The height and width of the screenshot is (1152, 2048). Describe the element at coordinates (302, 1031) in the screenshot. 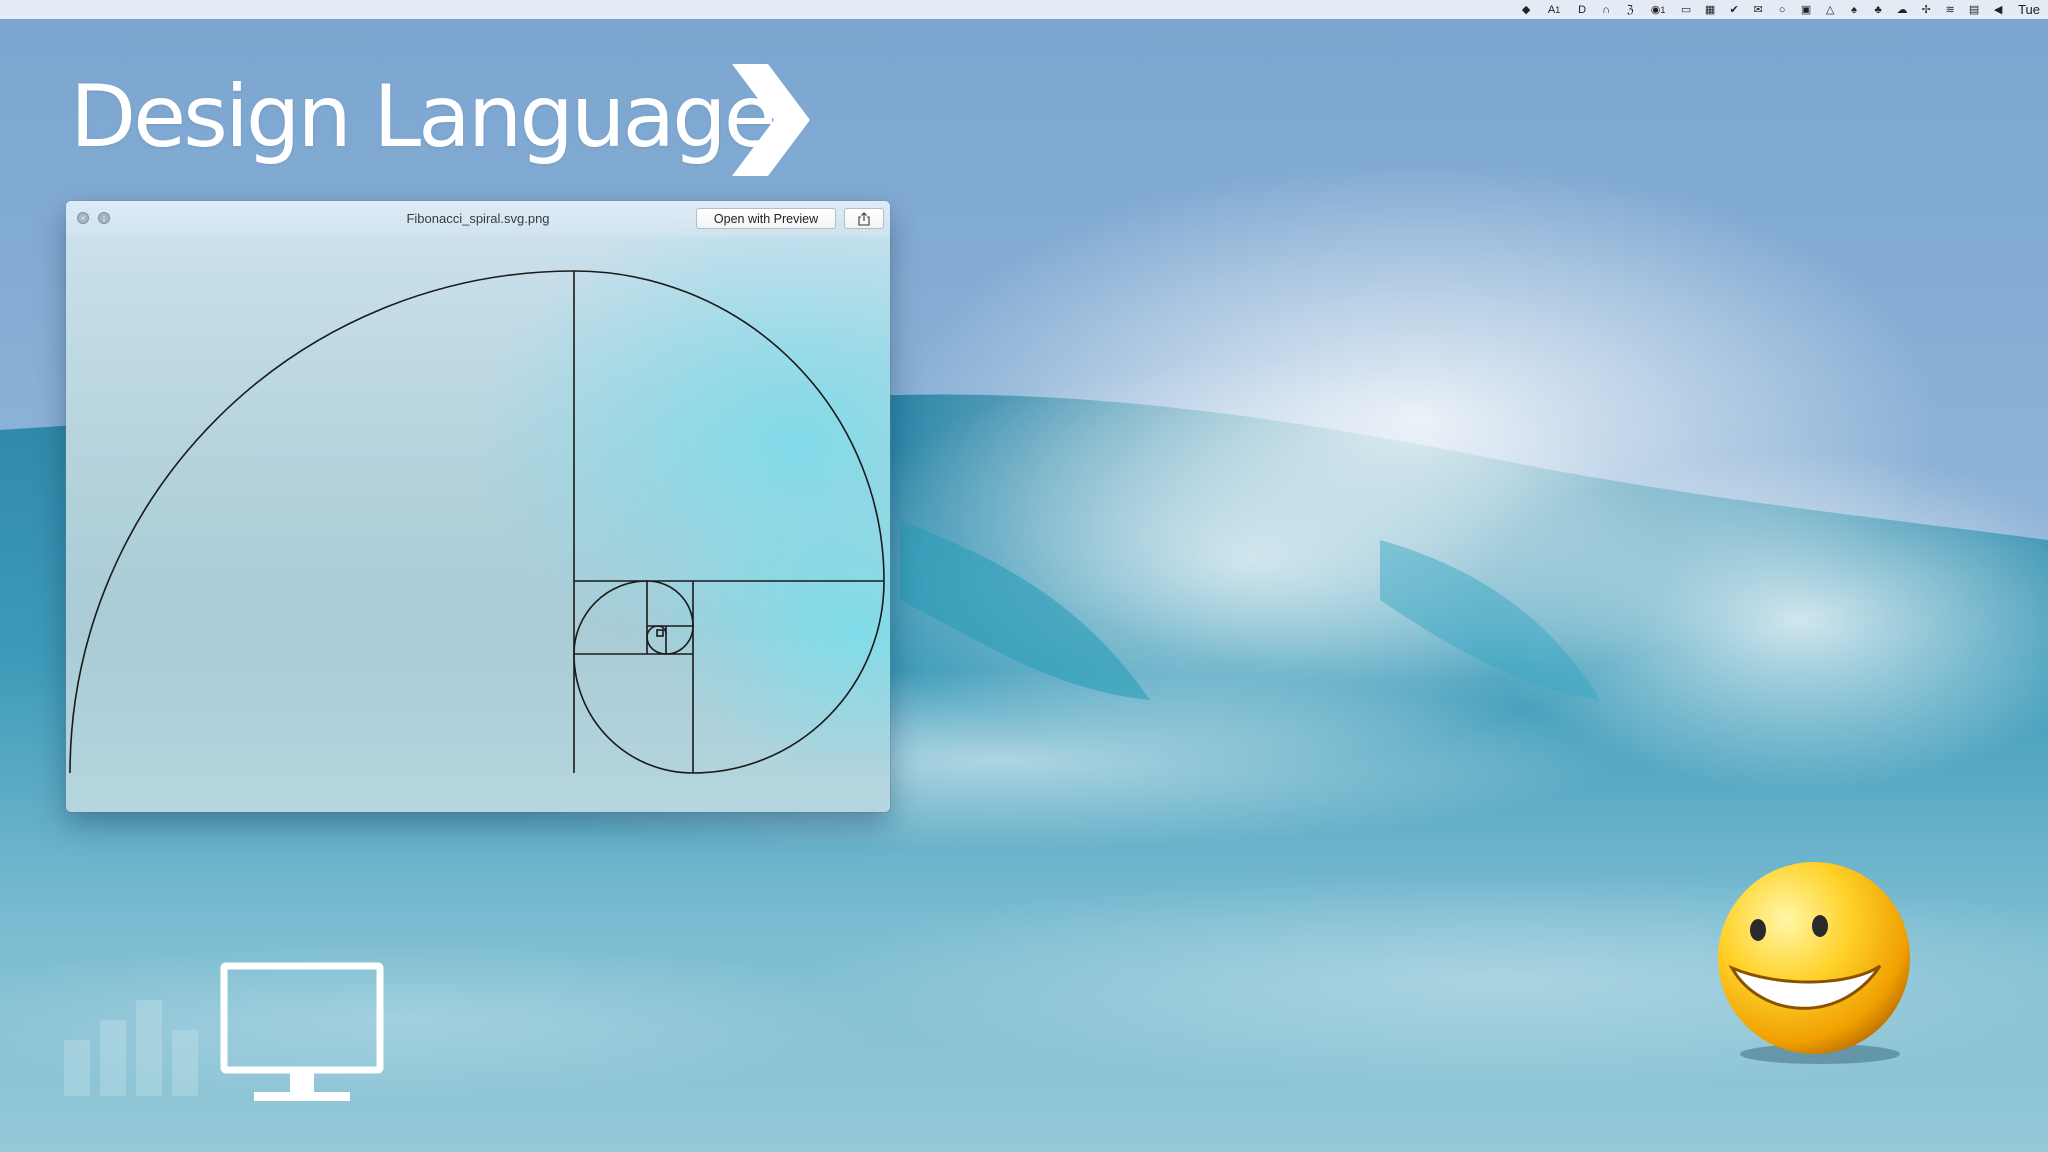

I see `monitor-icon` at that location.